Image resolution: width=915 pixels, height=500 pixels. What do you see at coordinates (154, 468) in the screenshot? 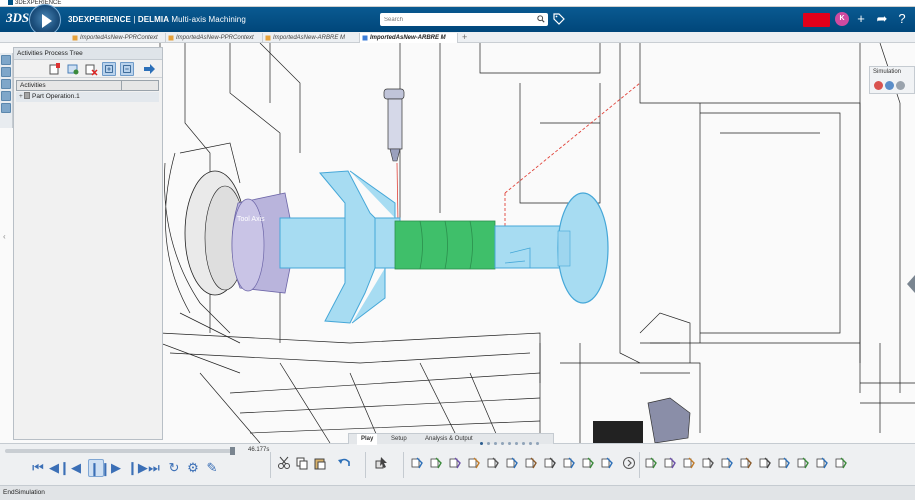
I see `skip-end-icon: ⏭` at bounding box center [154, 468].